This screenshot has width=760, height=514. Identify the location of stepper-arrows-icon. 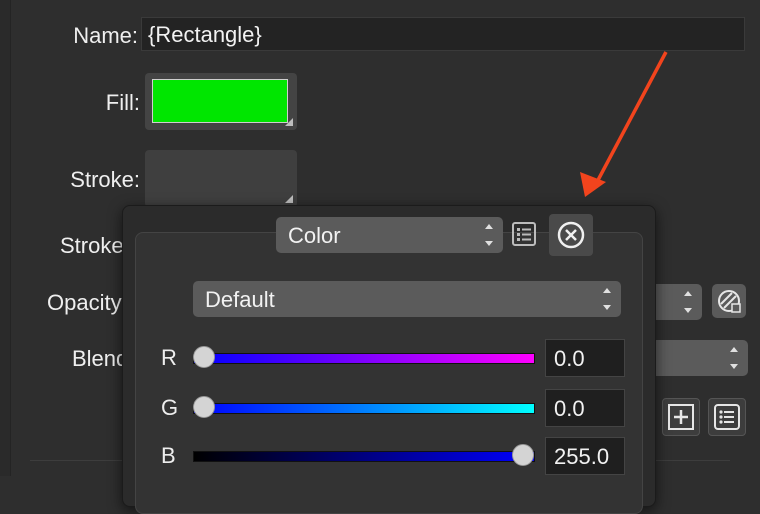
(688, 302).